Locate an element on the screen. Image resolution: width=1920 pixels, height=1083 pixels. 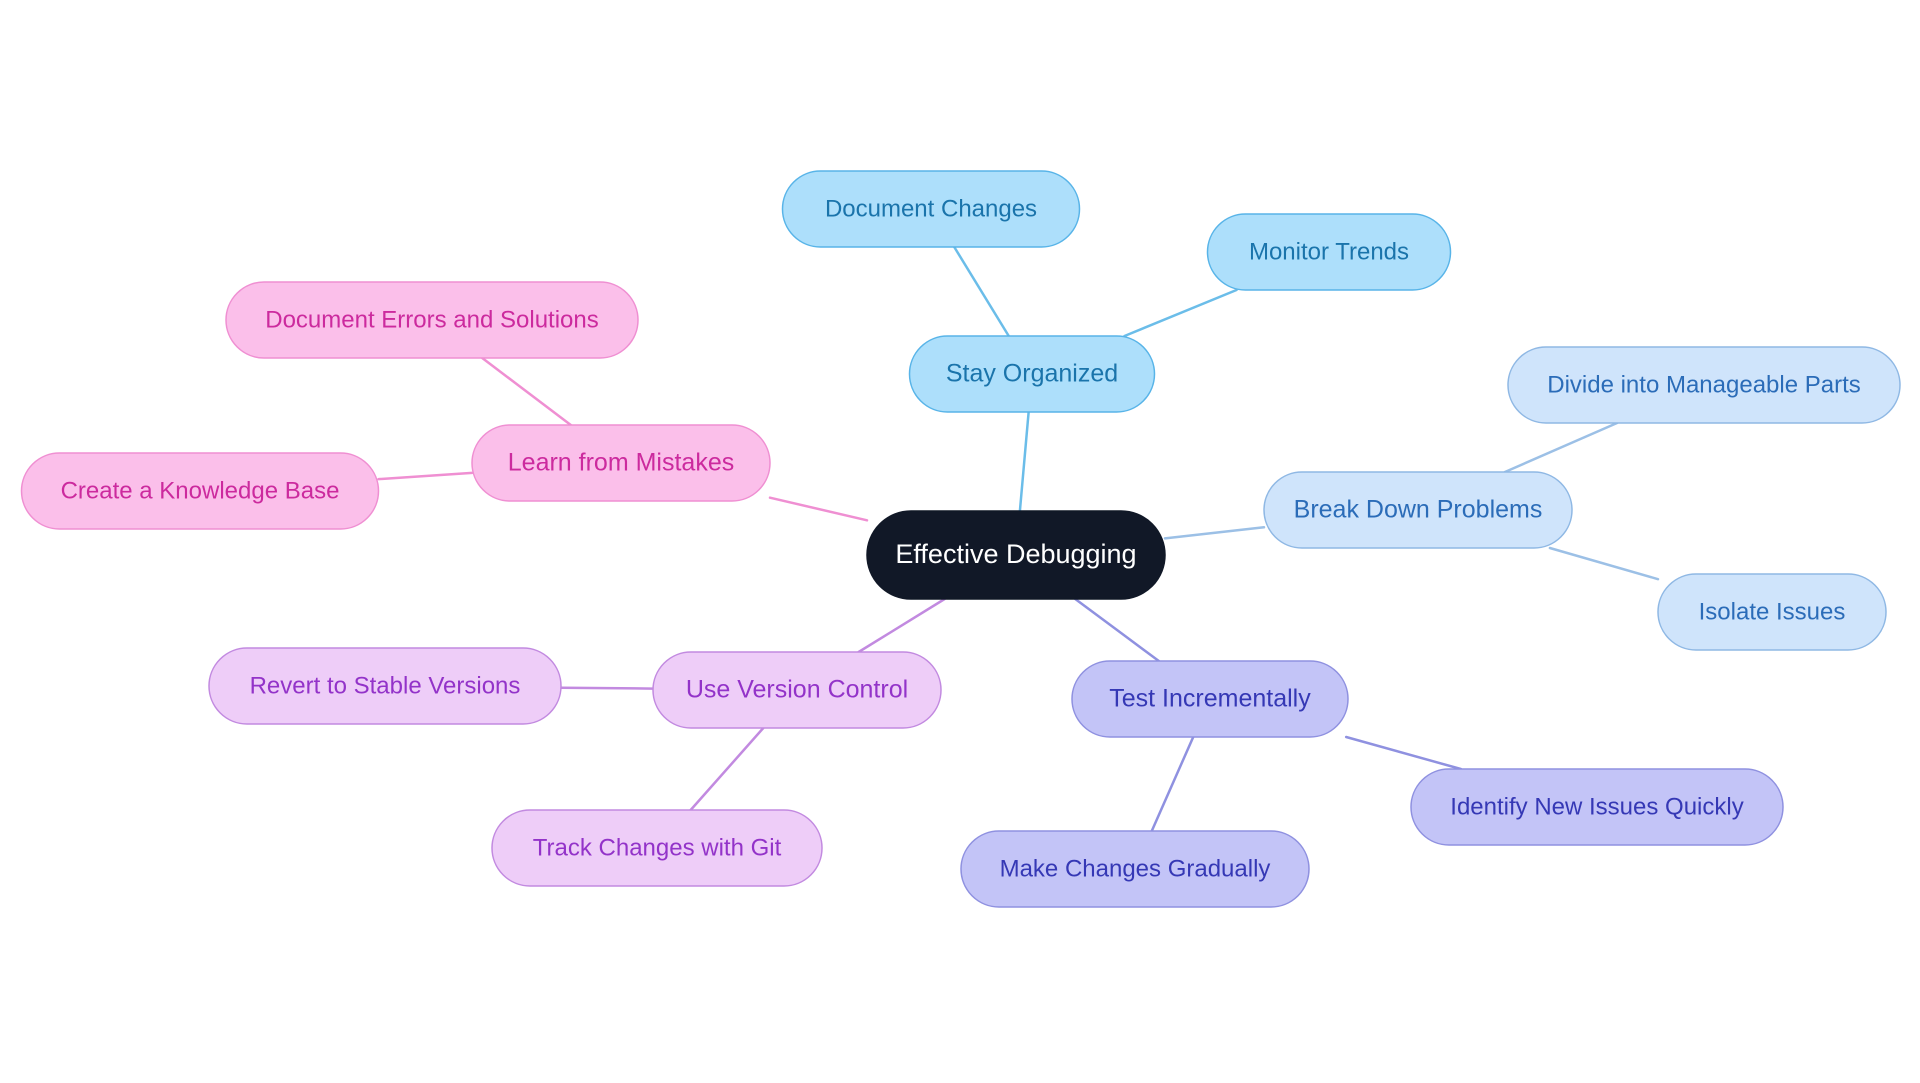
node-create-a-knowledge-base-label: Create a Knowledge Base is located at coordinates (200, 490).